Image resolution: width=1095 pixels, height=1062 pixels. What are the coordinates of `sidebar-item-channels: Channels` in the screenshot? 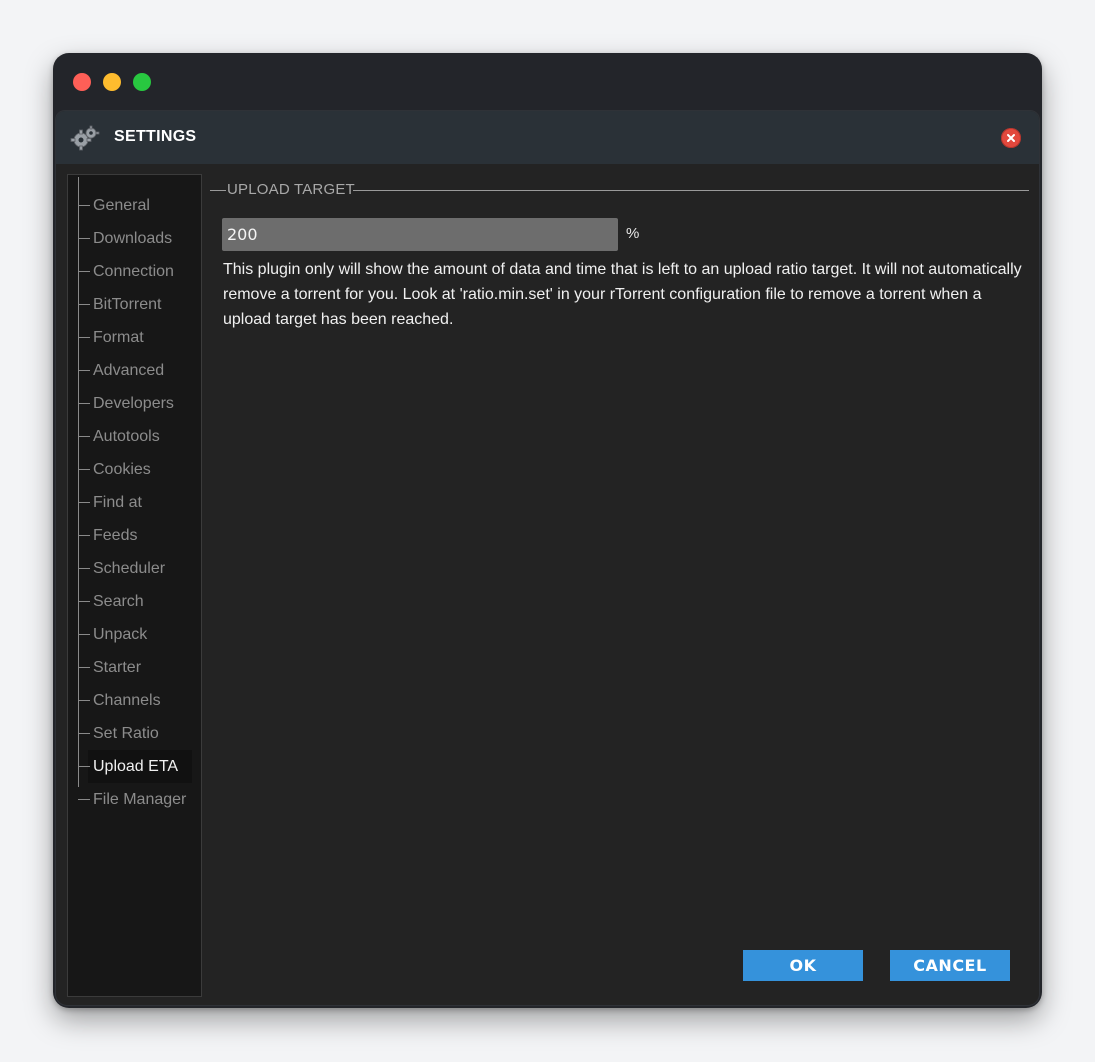 It's located at (134, 700).